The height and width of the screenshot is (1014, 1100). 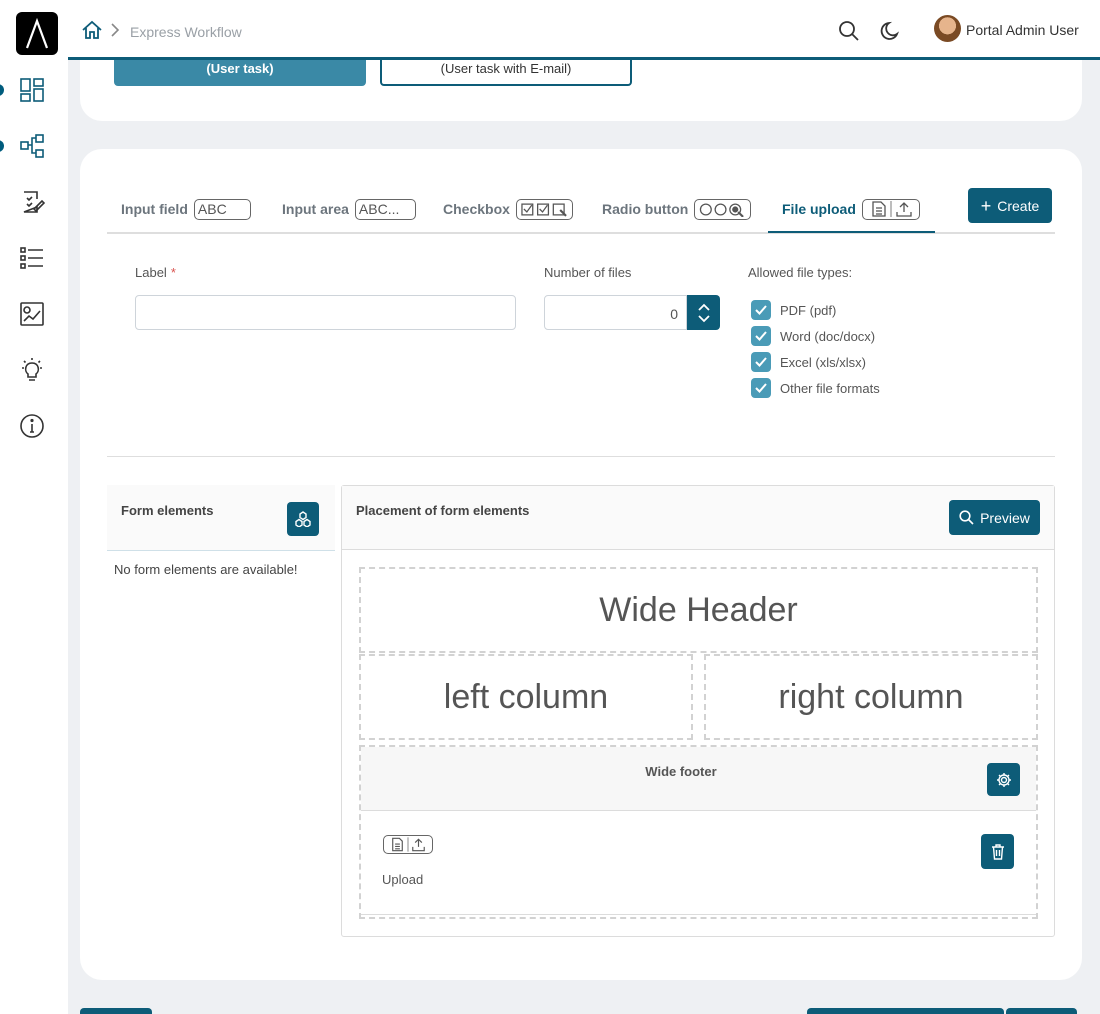 What do you see at coordinates (32, 370) in the screenshot?
I see `lightbulb-icon` at bounding box center [32, 370].